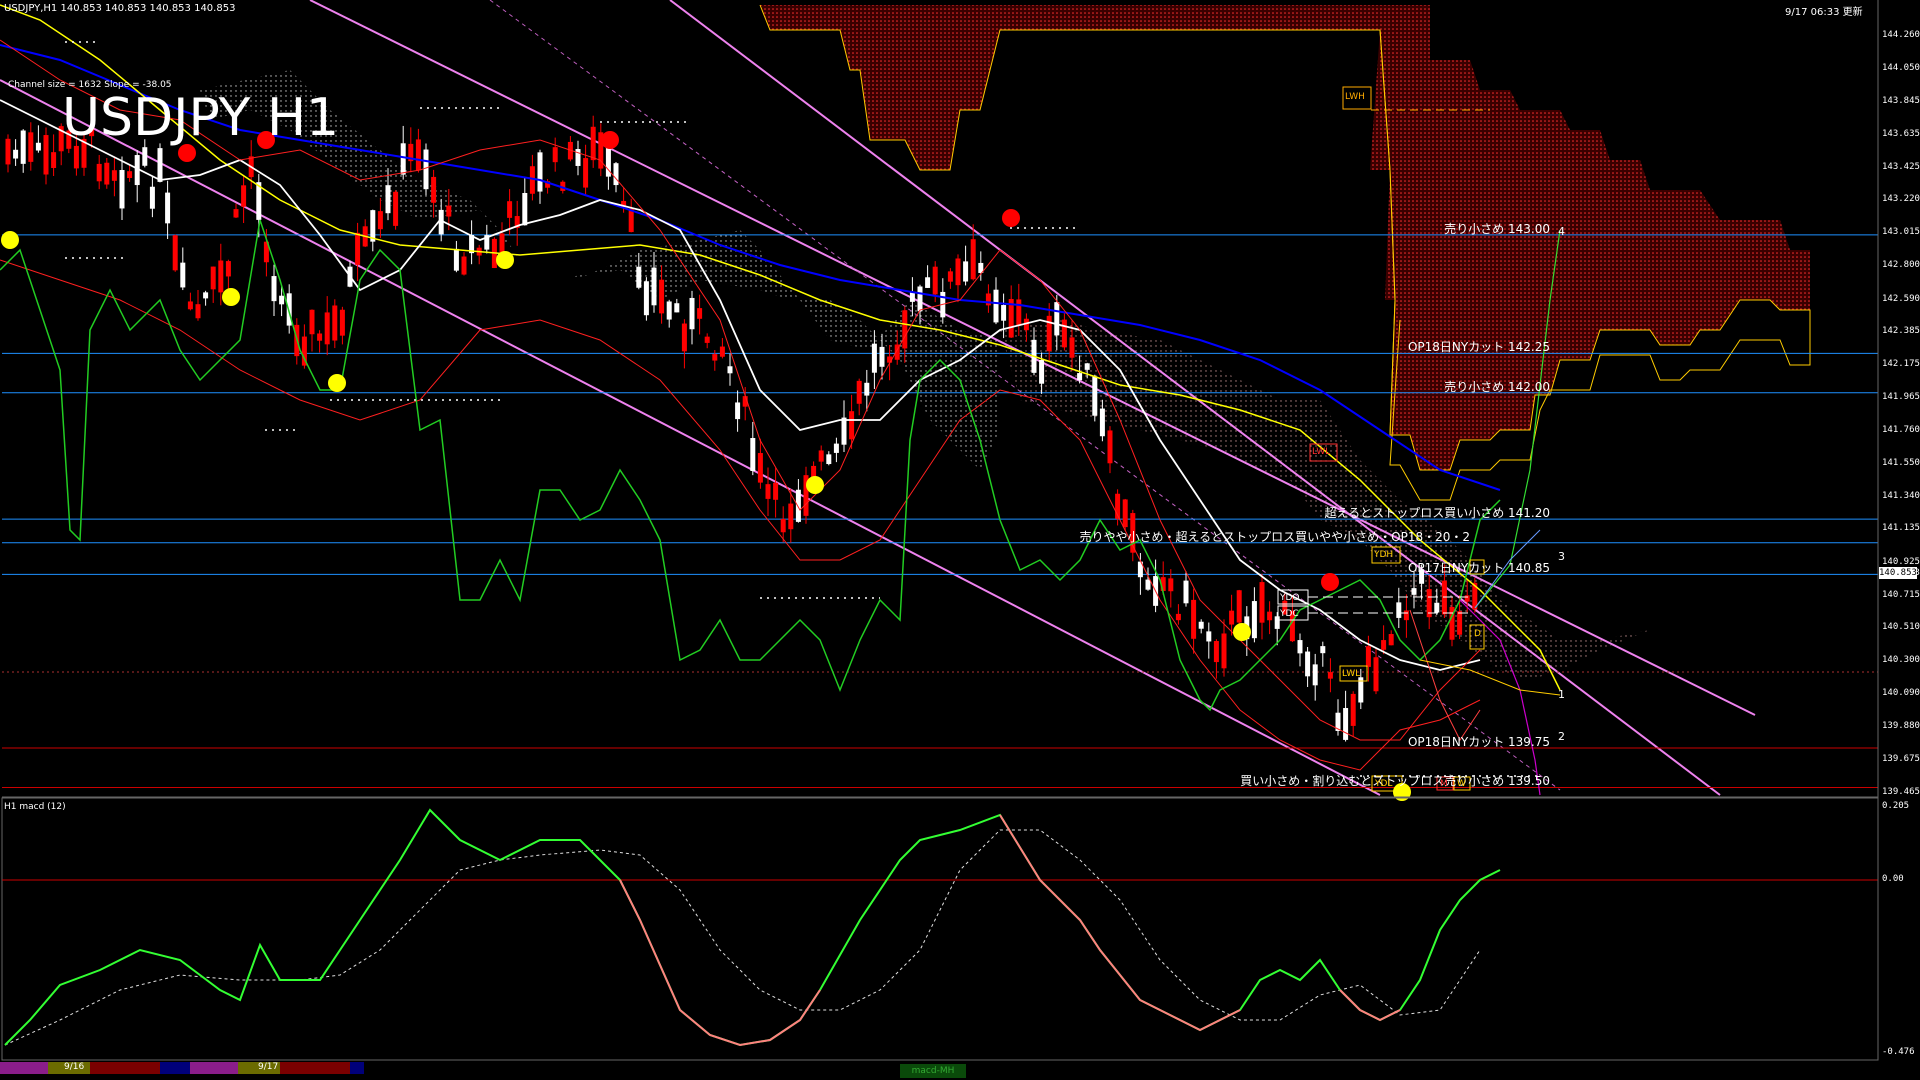 This screenshot has width=1920, height=1080. I want to click on price-axis-label: 139.675, so click(1901, 758).